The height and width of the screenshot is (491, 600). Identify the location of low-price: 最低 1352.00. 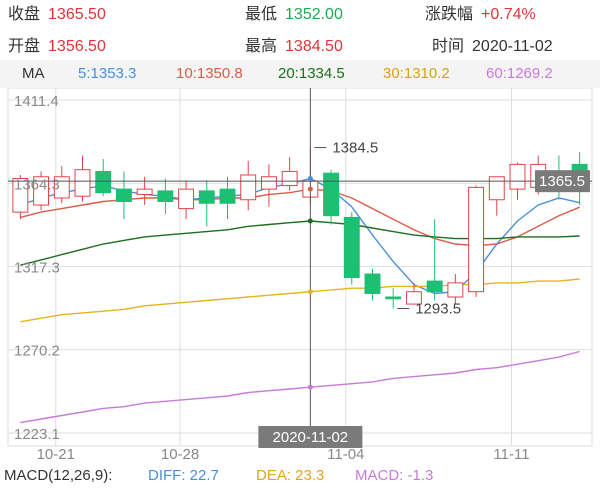
(294, 12).